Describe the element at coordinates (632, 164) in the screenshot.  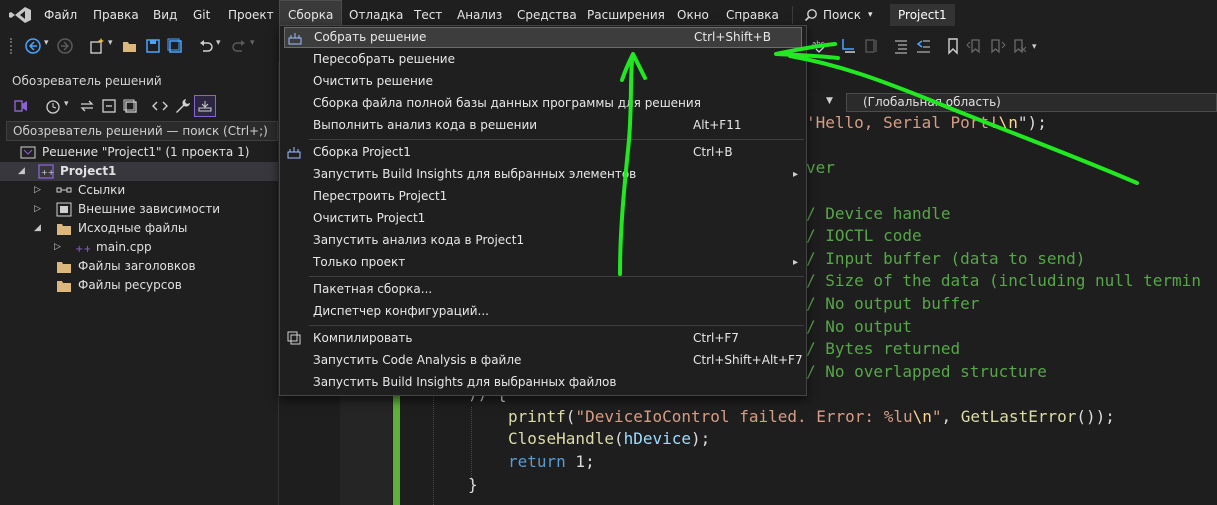
I see `green-up-arrow` at that location.